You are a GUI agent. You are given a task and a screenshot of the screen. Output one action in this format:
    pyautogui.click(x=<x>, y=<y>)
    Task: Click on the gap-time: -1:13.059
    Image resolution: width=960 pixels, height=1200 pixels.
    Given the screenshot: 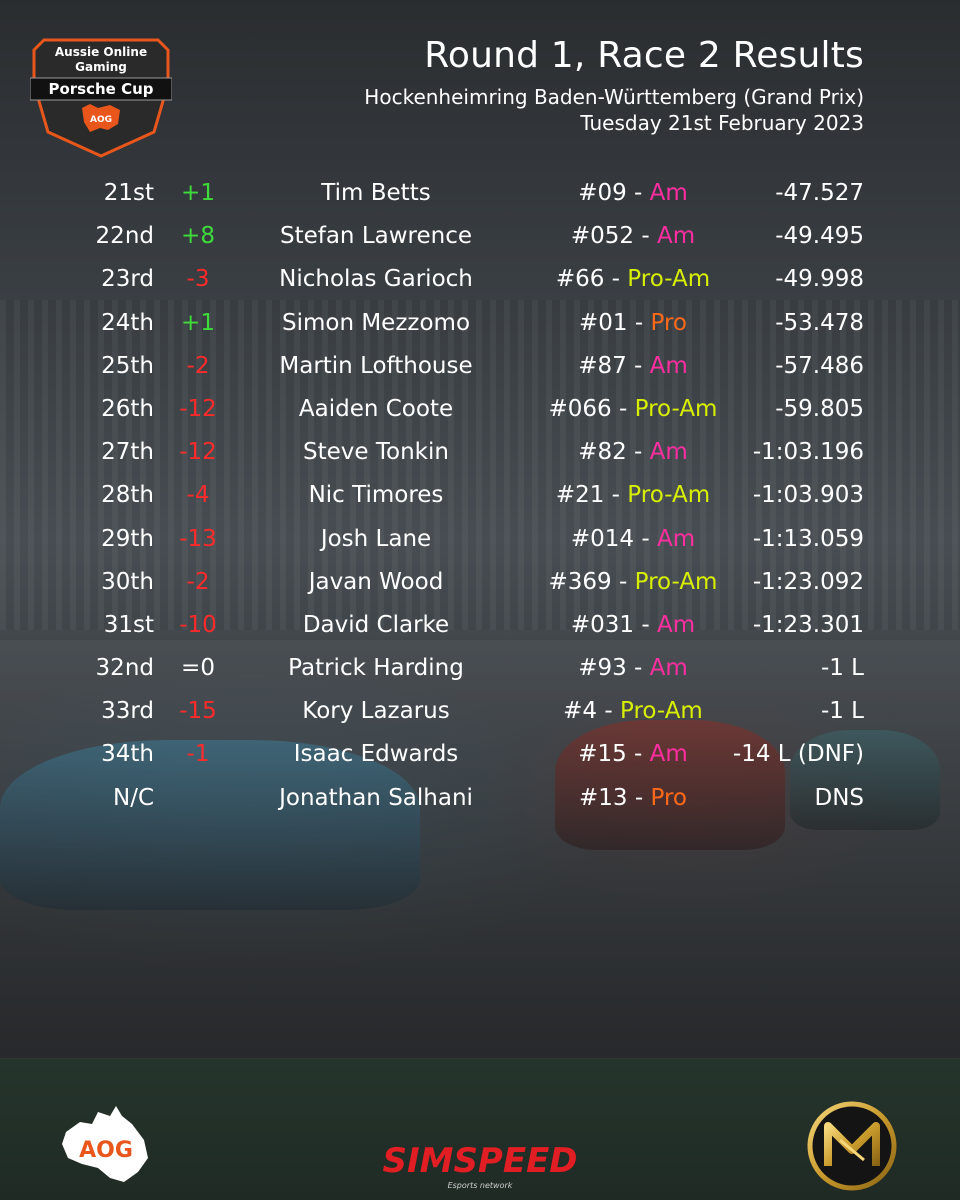 What is the action you would take?
    pyautogui.click(x=808, y=538)
    